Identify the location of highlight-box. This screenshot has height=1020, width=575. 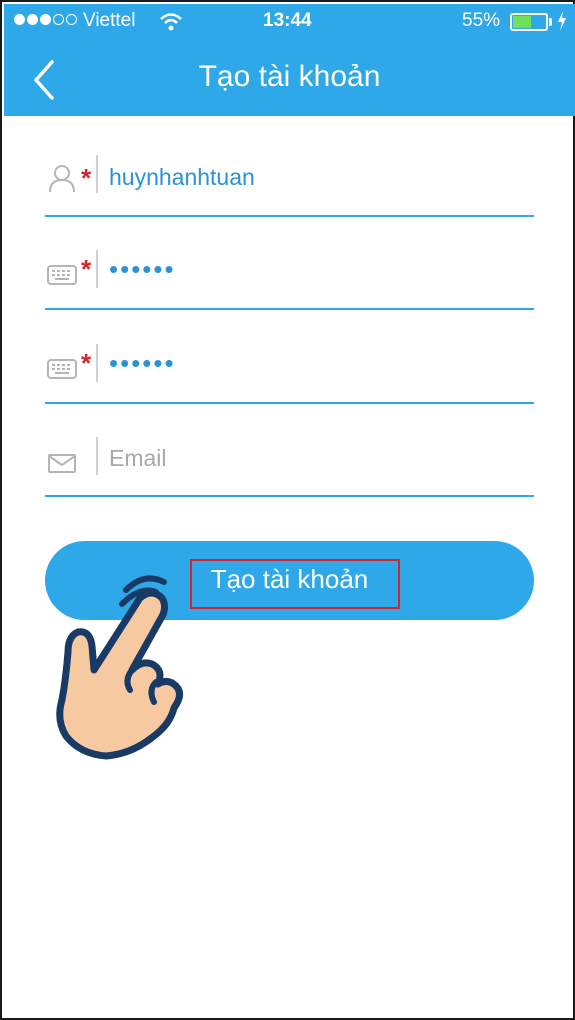
(295, 584).